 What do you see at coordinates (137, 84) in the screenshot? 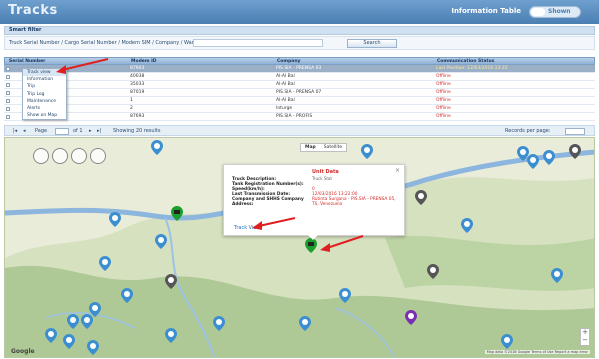
I see `cell-modem: 35033` at bounding box center [137, 84].